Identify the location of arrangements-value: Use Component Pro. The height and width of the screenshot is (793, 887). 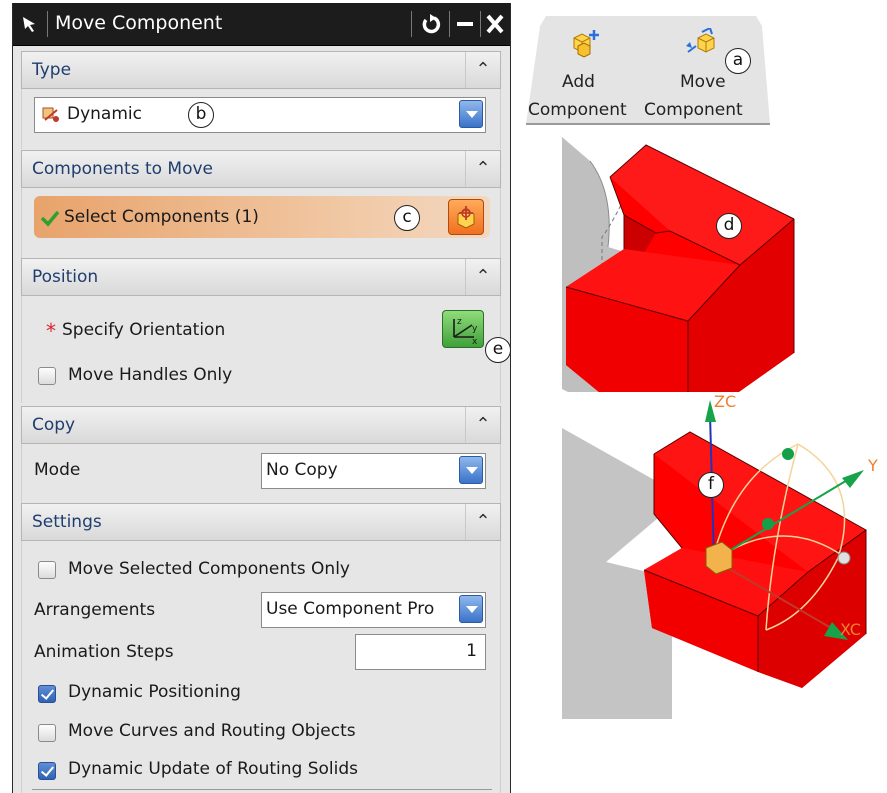
(350, 609).